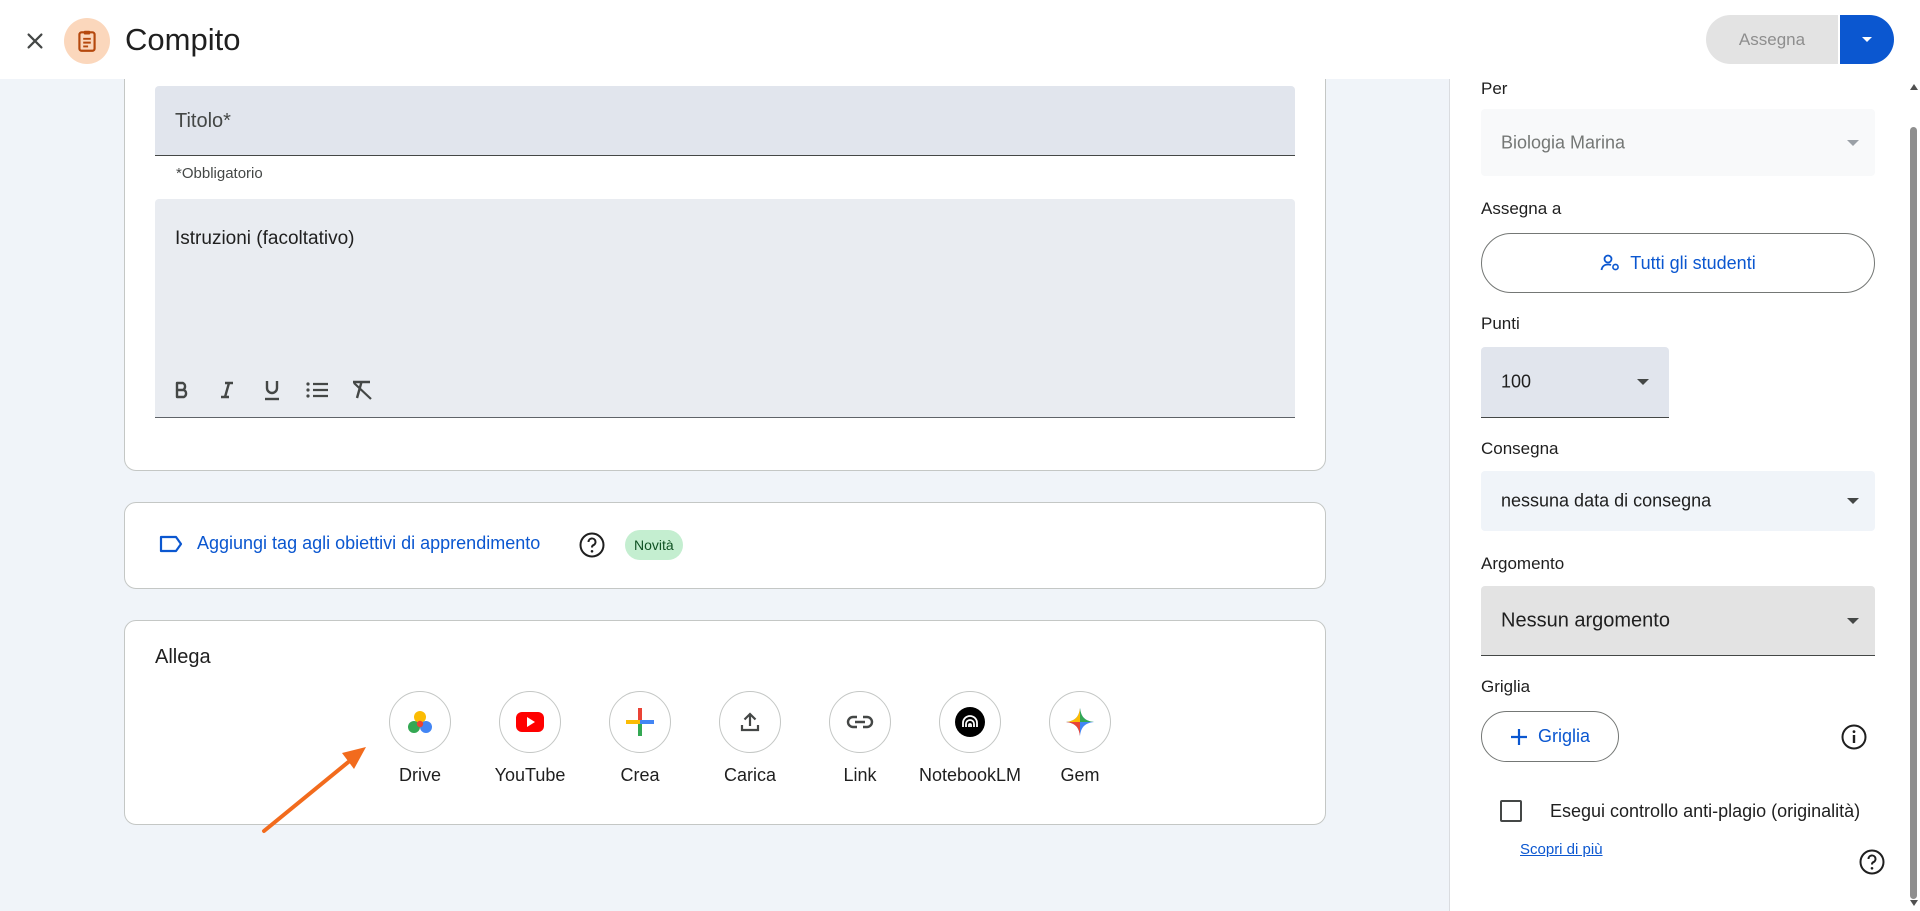 The width and height of the screenshot is (1920, 911). What do you see at coordinates (171, 543) in the screenshot?
I see `label-icon` at bounding box center [171, 543].